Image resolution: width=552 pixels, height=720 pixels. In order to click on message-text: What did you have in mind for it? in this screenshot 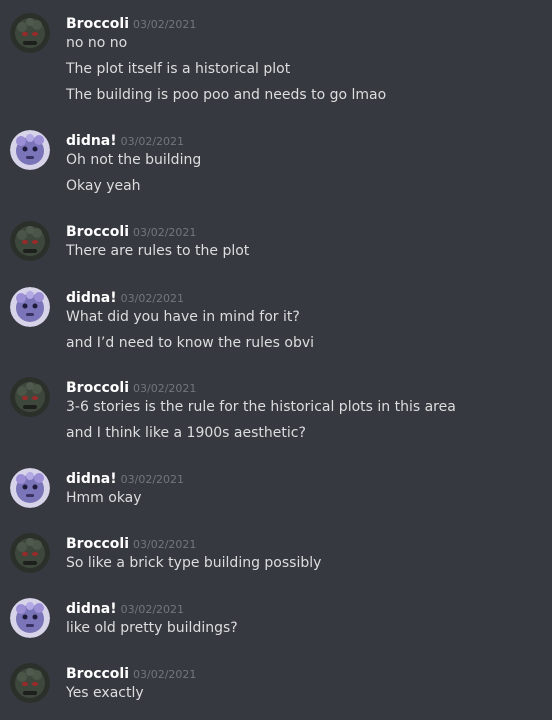, I will do `click(183, 317)`.